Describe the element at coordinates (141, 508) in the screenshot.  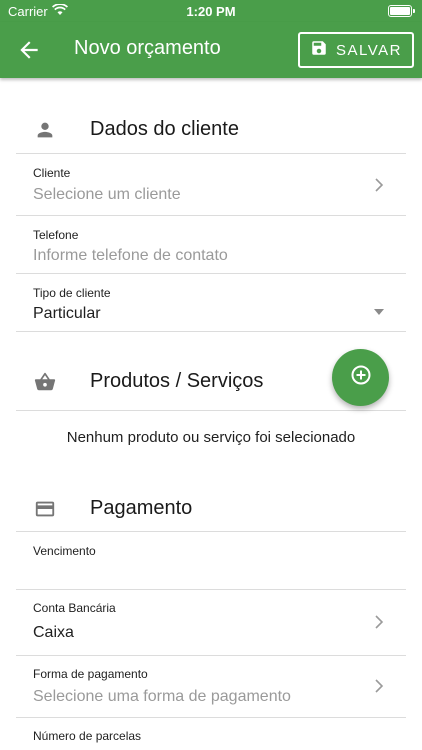
I see `section-title-payment: Pagamento` at that location.